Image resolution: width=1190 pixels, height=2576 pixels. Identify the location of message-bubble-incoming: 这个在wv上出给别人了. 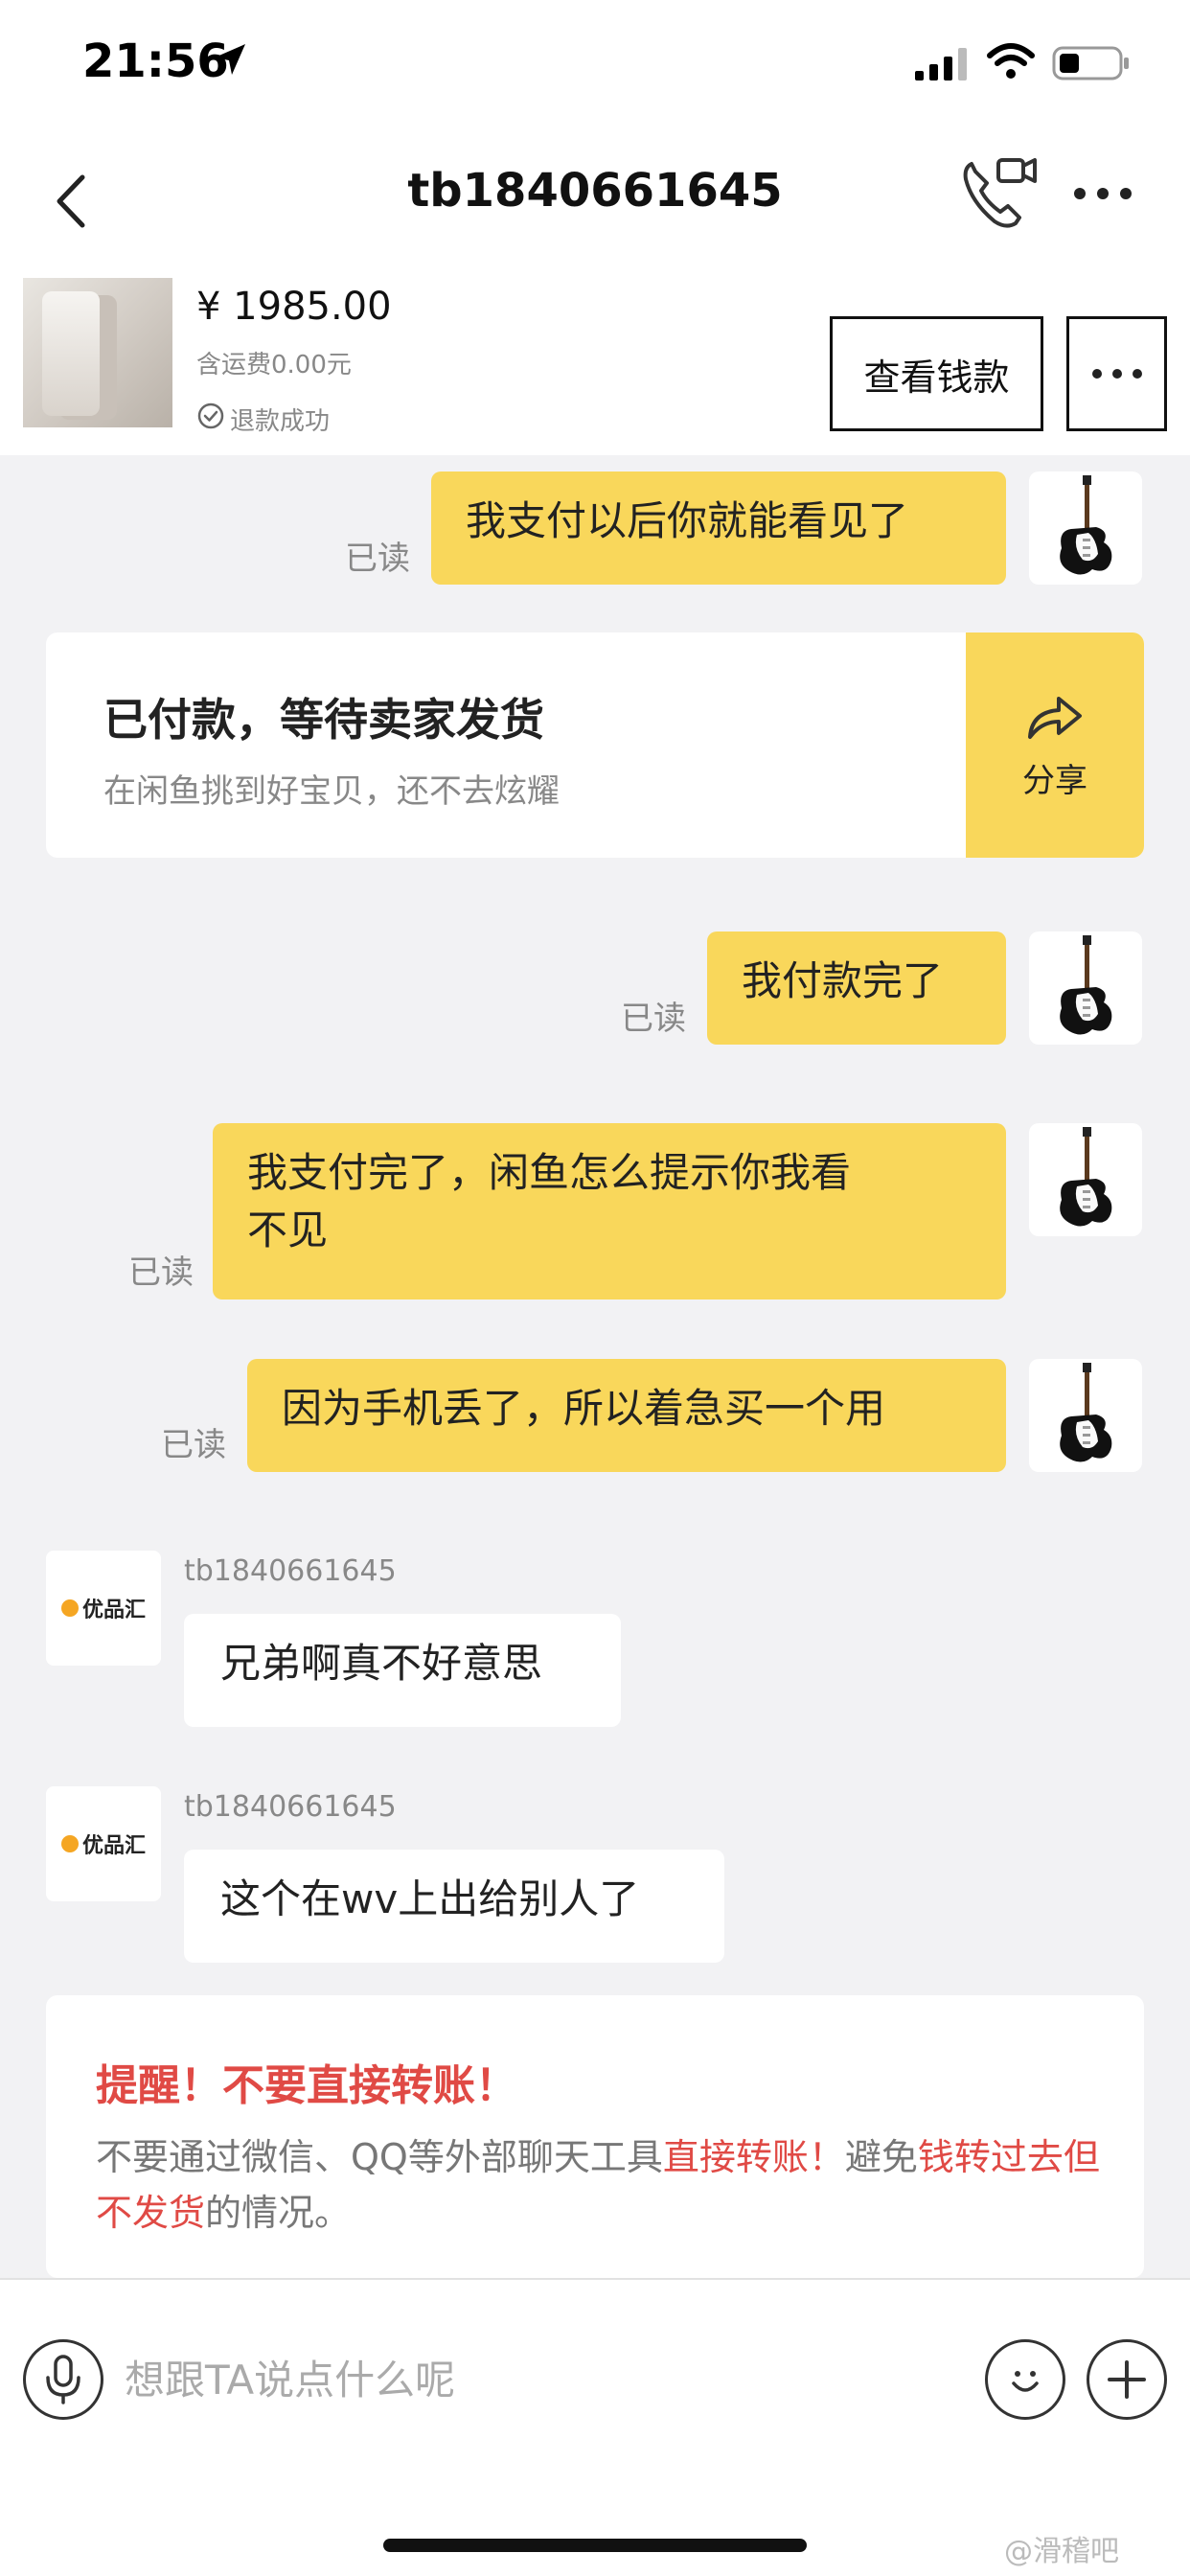
(454, 1906).